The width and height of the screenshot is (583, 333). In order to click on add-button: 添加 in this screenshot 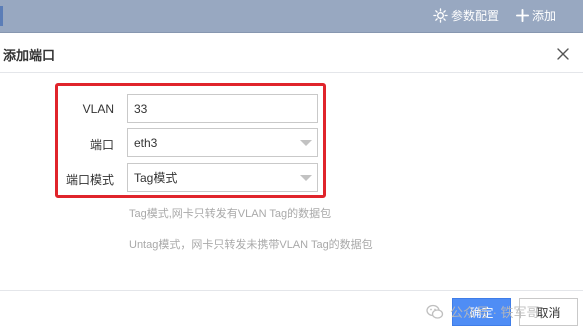, I will do `click(536, 15)`.